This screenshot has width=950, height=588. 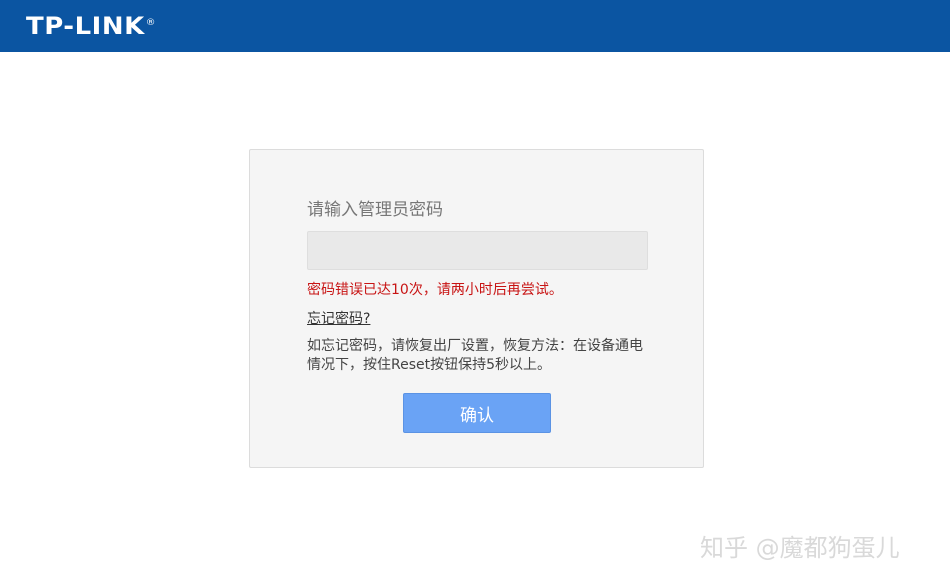 What do you see at coordinates (475, 26) in the screenshot?
I see `top-header-bar: TP-LINK®` at bounding box center [475, 26].